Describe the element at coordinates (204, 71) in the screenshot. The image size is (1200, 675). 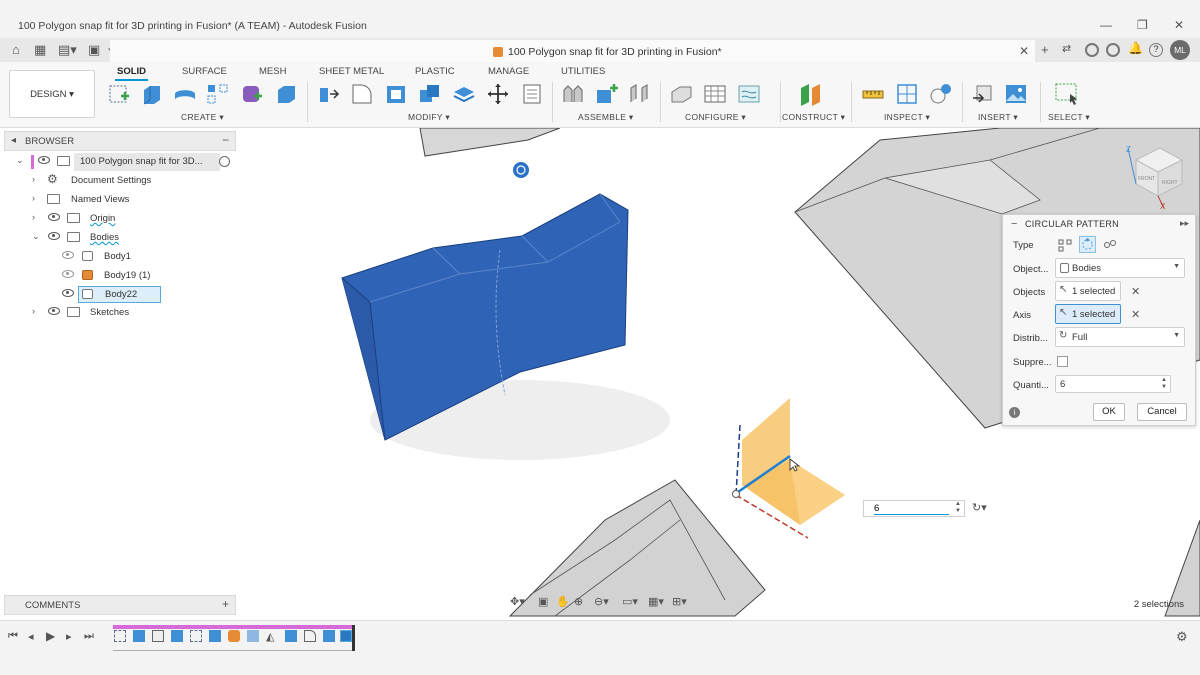
I see `tab-surface: SURFACE` at that location.